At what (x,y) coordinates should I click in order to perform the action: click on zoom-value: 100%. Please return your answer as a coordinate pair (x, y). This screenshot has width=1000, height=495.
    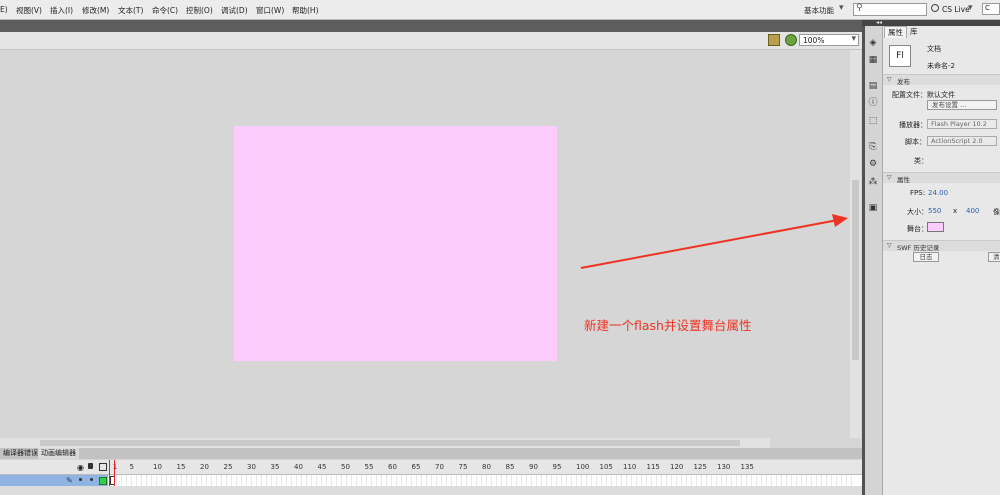
    Looking at the image, I should click on (814, 40).